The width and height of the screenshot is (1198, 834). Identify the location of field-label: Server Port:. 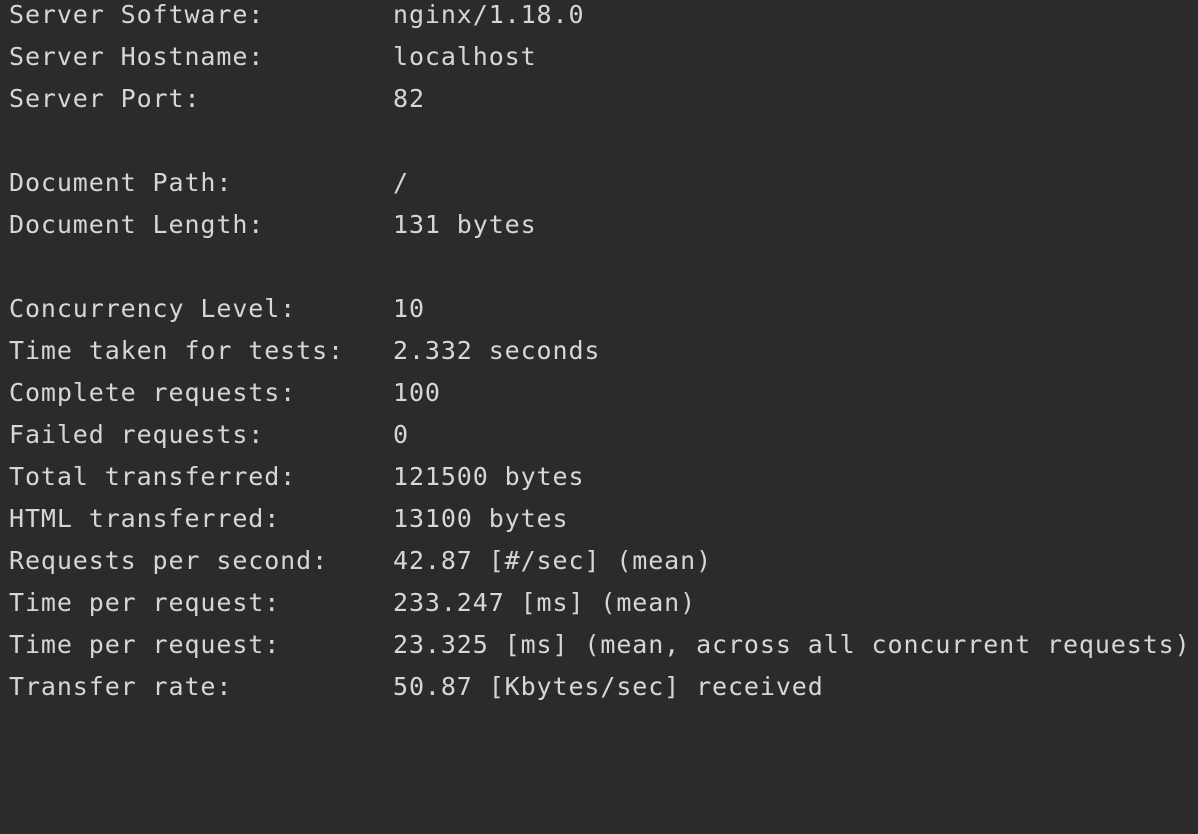
(105, 98).